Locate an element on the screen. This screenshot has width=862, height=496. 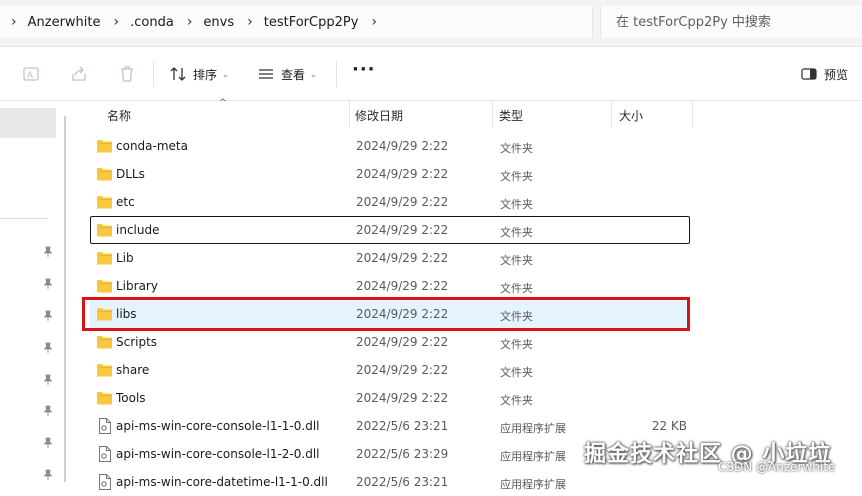
file-name: libs is located at coordinates (126, 314).